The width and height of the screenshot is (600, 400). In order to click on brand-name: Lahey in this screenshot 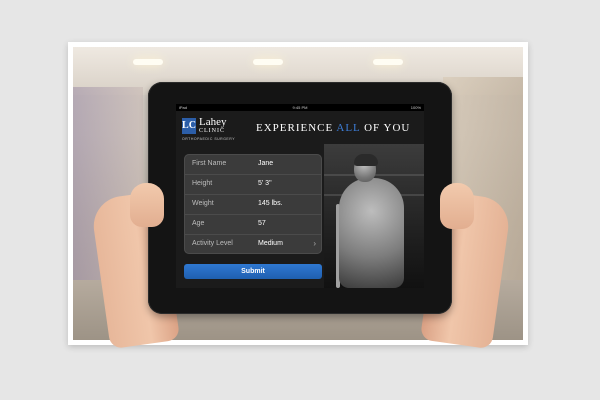, I will do `click(213, 122)`.